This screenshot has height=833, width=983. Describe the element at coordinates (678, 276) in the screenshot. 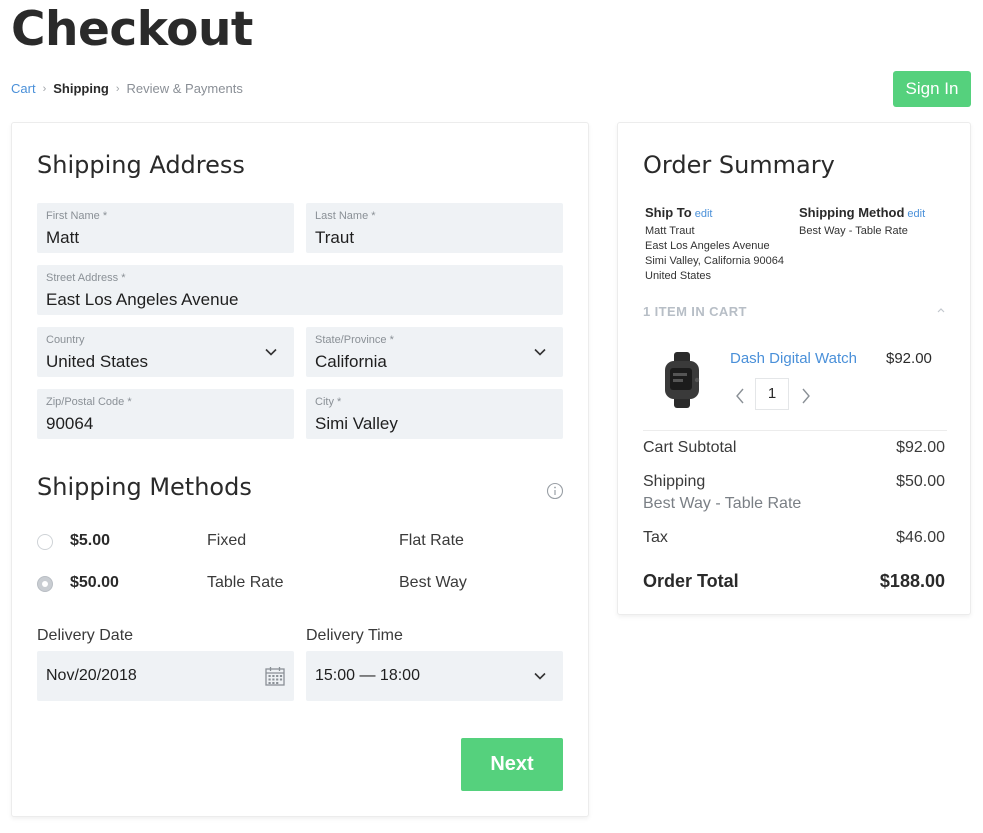

I see `ship-to-line: United States` at that location.